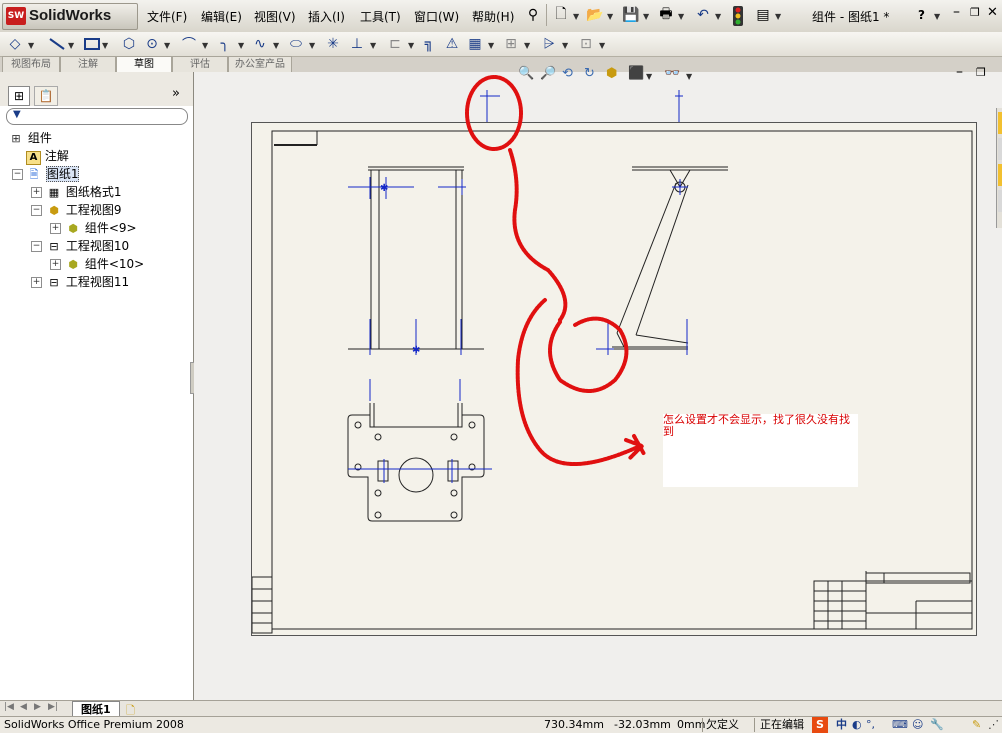  Describe the element at coordinates (46, 96) in the screenshot. I see `property-manager-tab-icon: 📋` at that location.